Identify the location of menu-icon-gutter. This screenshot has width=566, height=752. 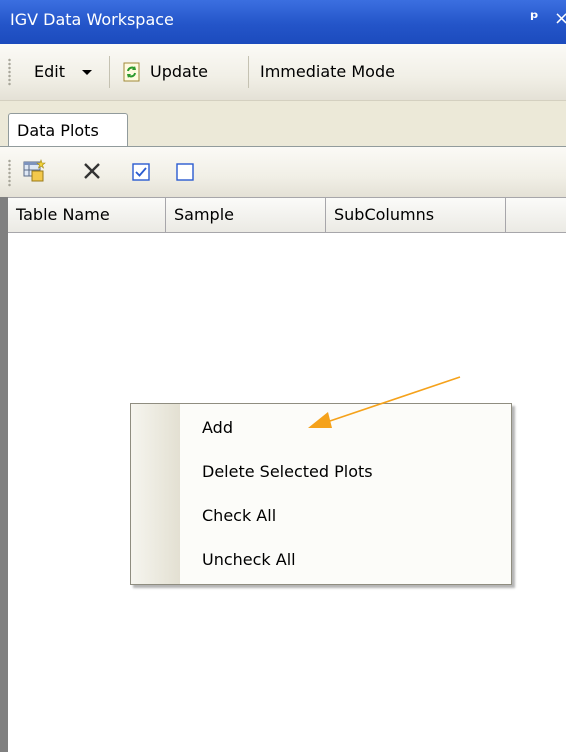
(155, 494).